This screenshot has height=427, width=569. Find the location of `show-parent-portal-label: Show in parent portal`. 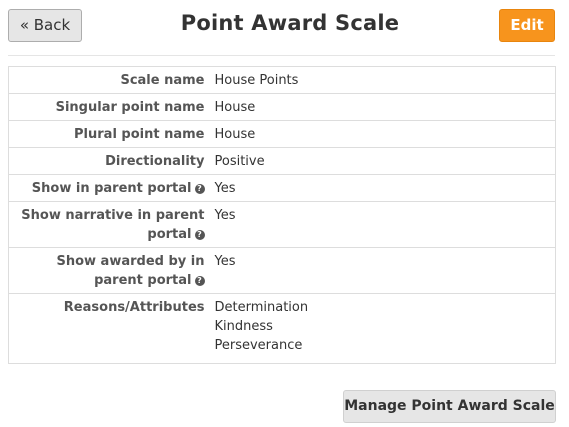

show-parent-portal-label: Show in parent portal is located at coordinates (111, 188).